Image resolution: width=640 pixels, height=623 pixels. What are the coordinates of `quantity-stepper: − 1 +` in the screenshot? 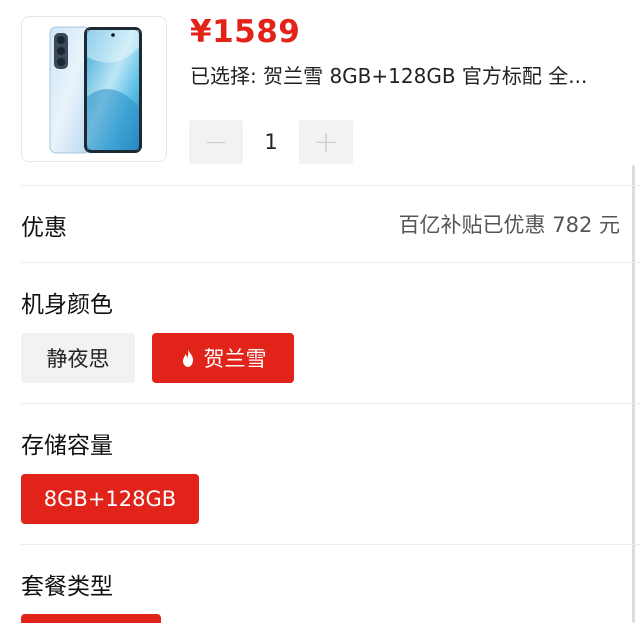 It's located at (271, 142).